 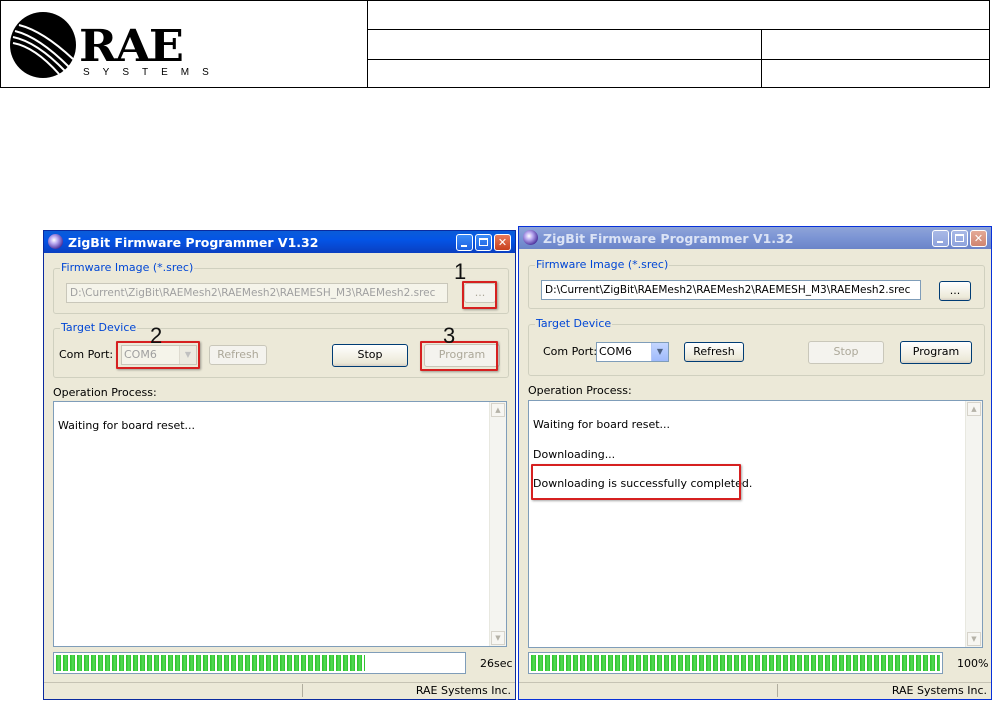 What do you see at coordinates (43, 45) in the screenshot?
I see `rae-logo-icon` at bounding box center [43, 45].